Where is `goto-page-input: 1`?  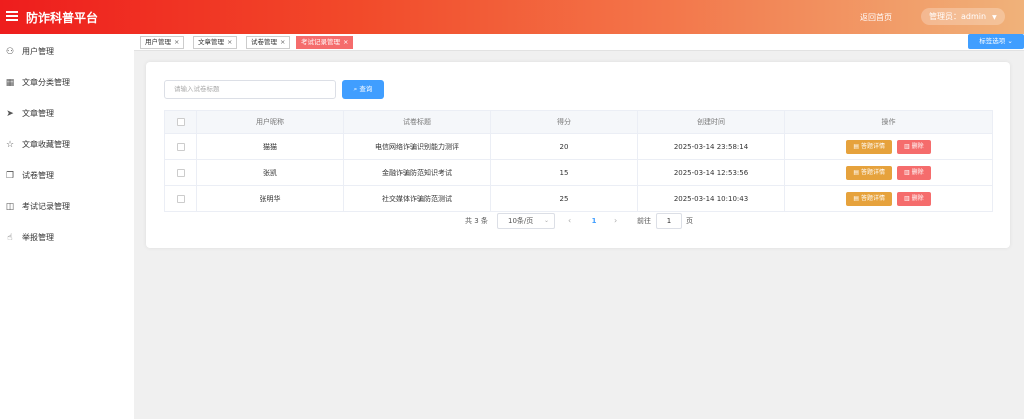
goto-page-input: 1 is located at coordinates (669, 221).